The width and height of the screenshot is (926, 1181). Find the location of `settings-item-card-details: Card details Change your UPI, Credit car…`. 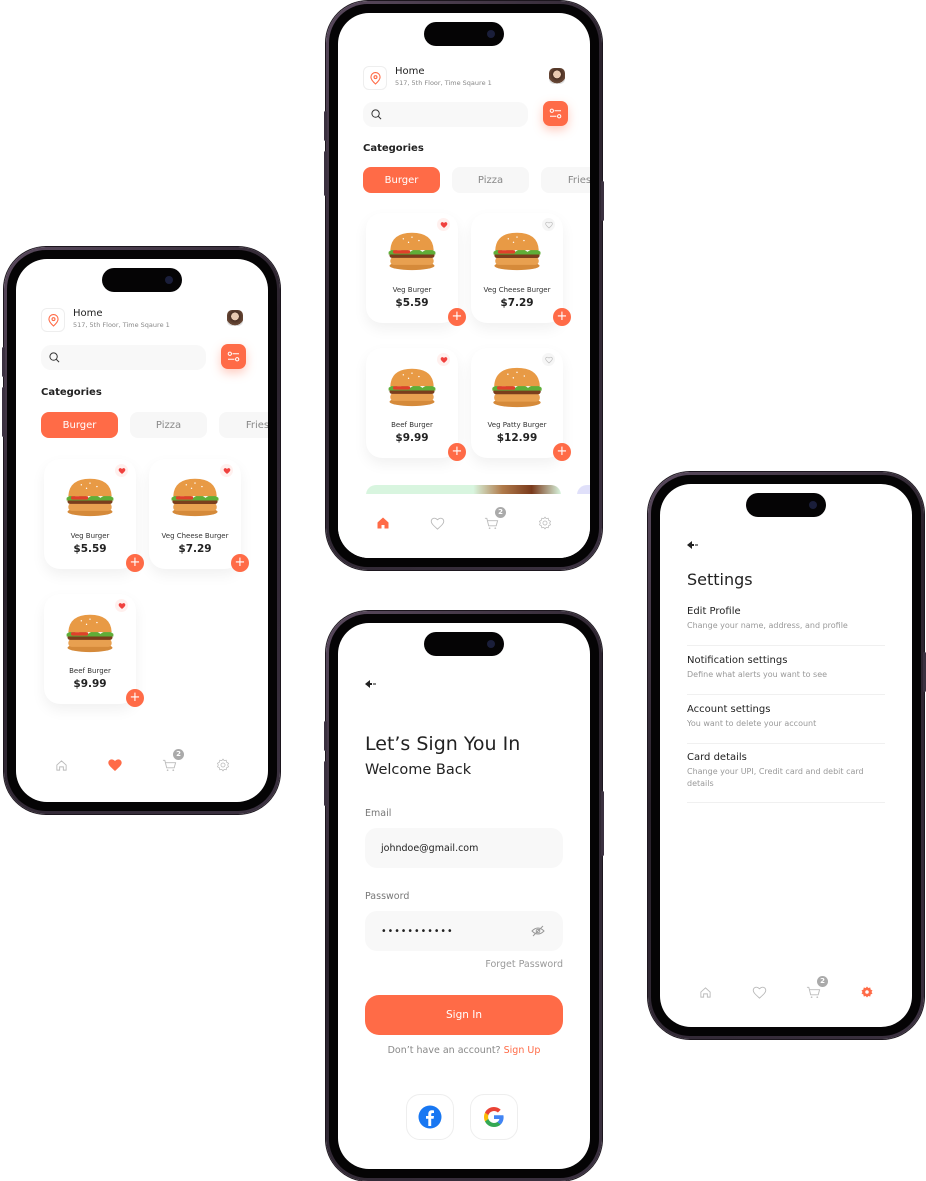

settings-item-card-details: Card details Change your UPI, Credit car… is located at coordinates (786, 777).